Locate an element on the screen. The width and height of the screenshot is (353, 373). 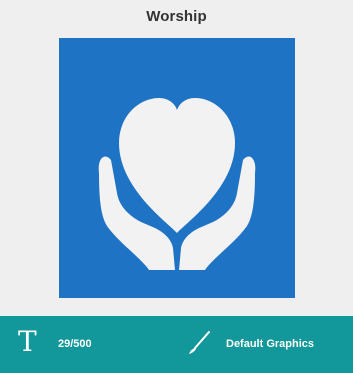
character-count: 29/500 is located at coordinates (75, 344).